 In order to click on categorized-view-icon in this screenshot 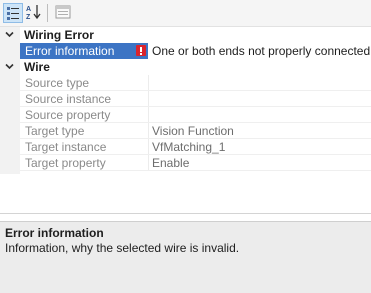, I will do `click(13, 13)`.